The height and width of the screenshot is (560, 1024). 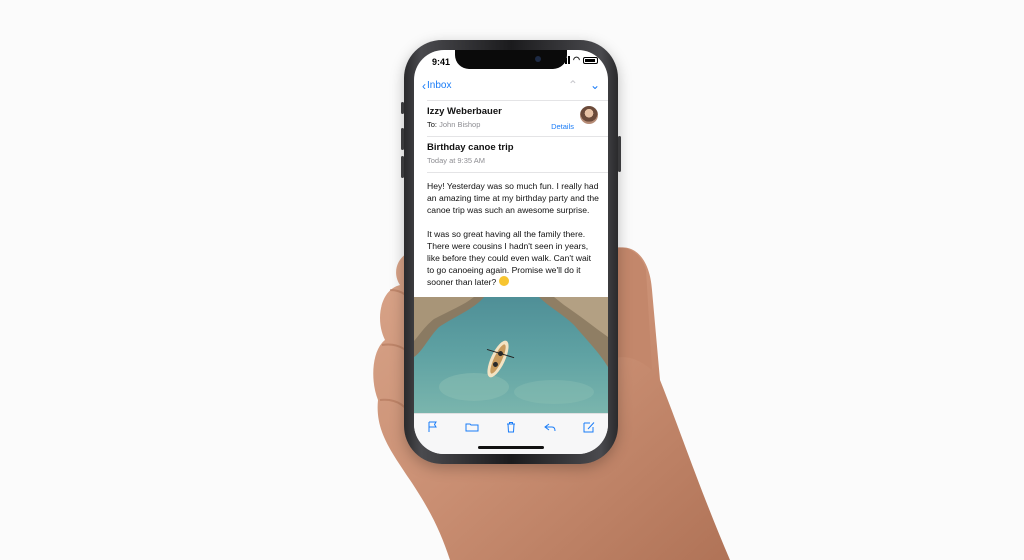 I want to click on nav-bar: ‹ Inbox ⌃ ⌄, so click(x=511, y=86).